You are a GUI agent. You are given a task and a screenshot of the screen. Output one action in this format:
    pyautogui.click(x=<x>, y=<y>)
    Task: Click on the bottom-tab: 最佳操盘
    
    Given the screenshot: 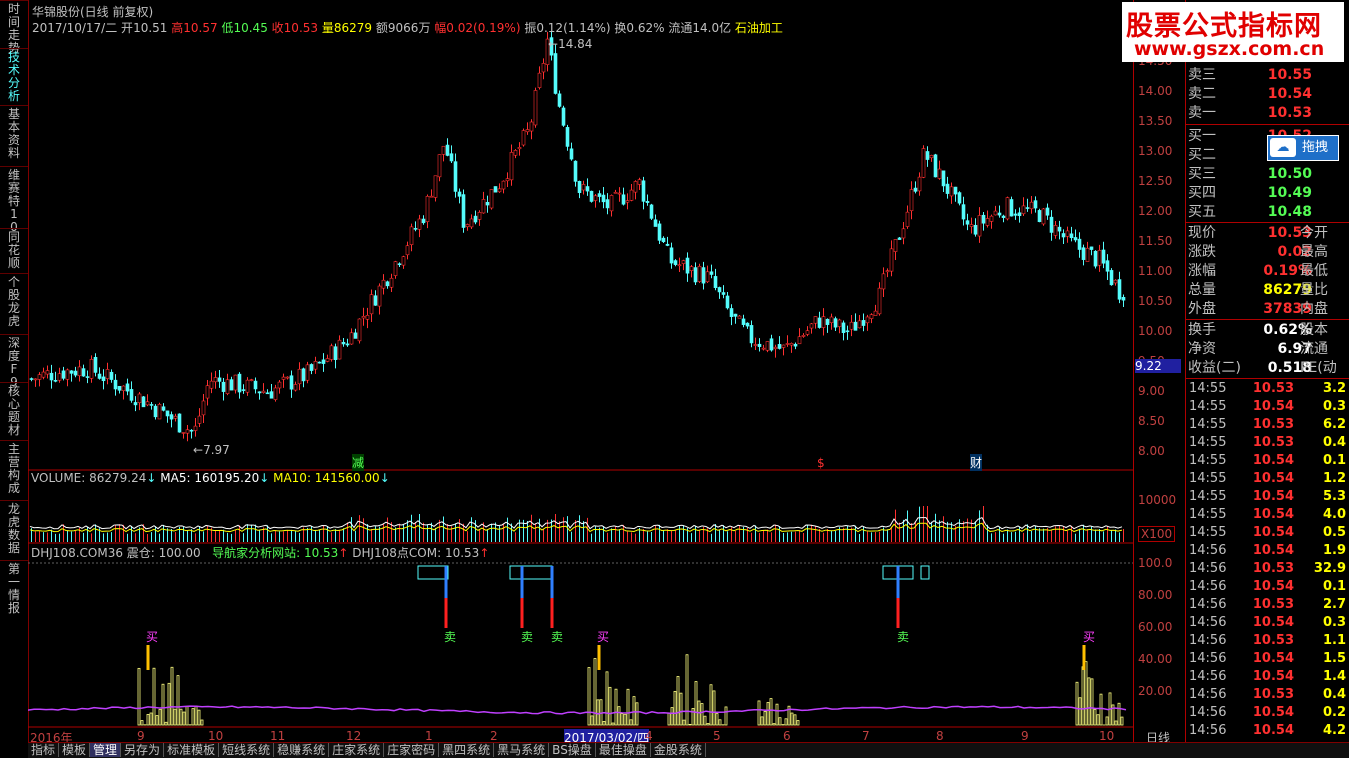 What is the action you would take?
    pyautogui.click(x=623, y=750)
    